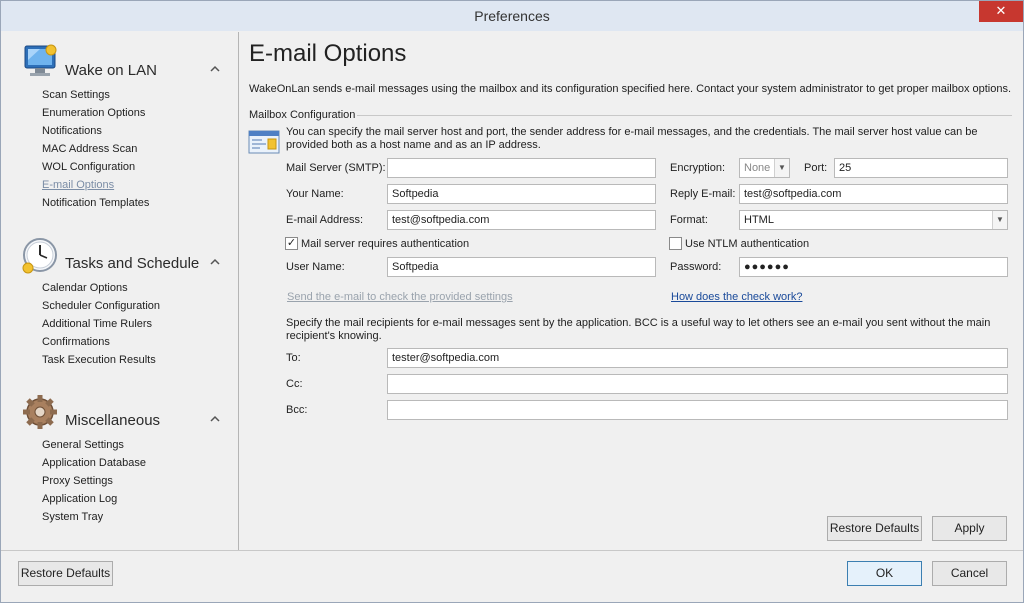 Image resolution: width=1024 pixels, height=603 pixels. Describe the element at coordinates (521, 220) in the screenshot. I see `email-address-input: test@softpedia.com` at that location.